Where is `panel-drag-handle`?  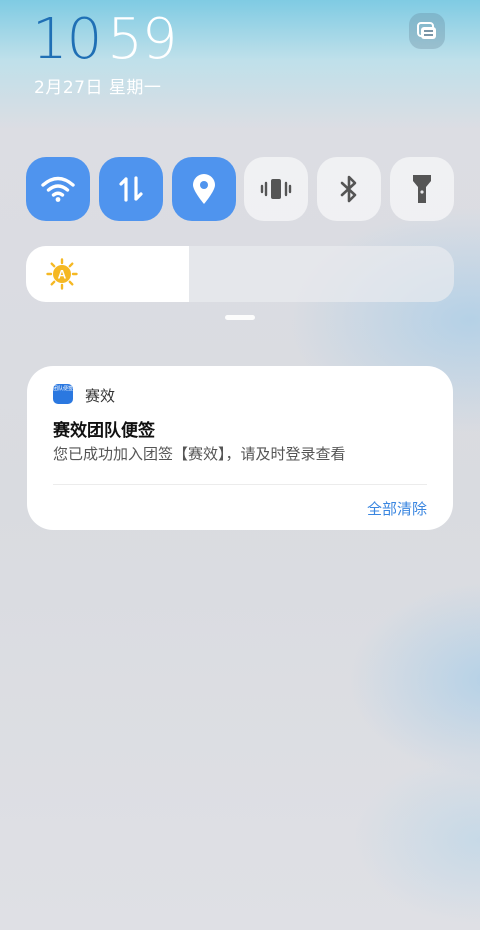
panel-drag-handle is located at coordinates (240, 317).